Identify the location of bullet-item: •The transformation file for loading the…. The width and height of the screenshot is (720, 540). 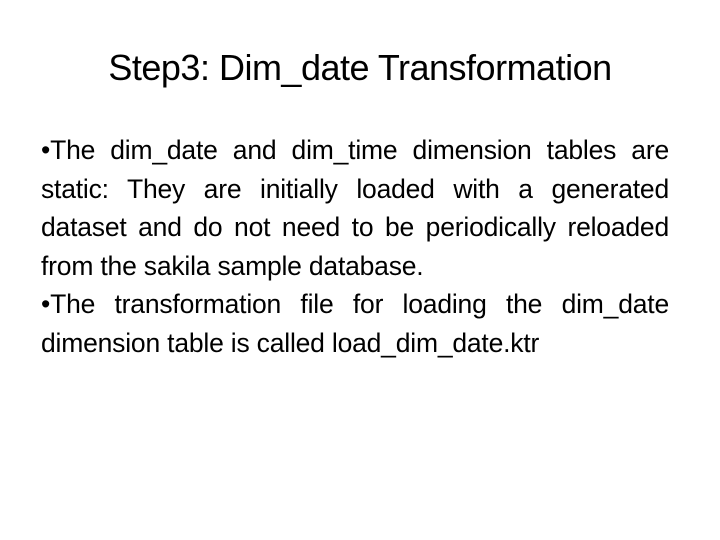
(355, 323).